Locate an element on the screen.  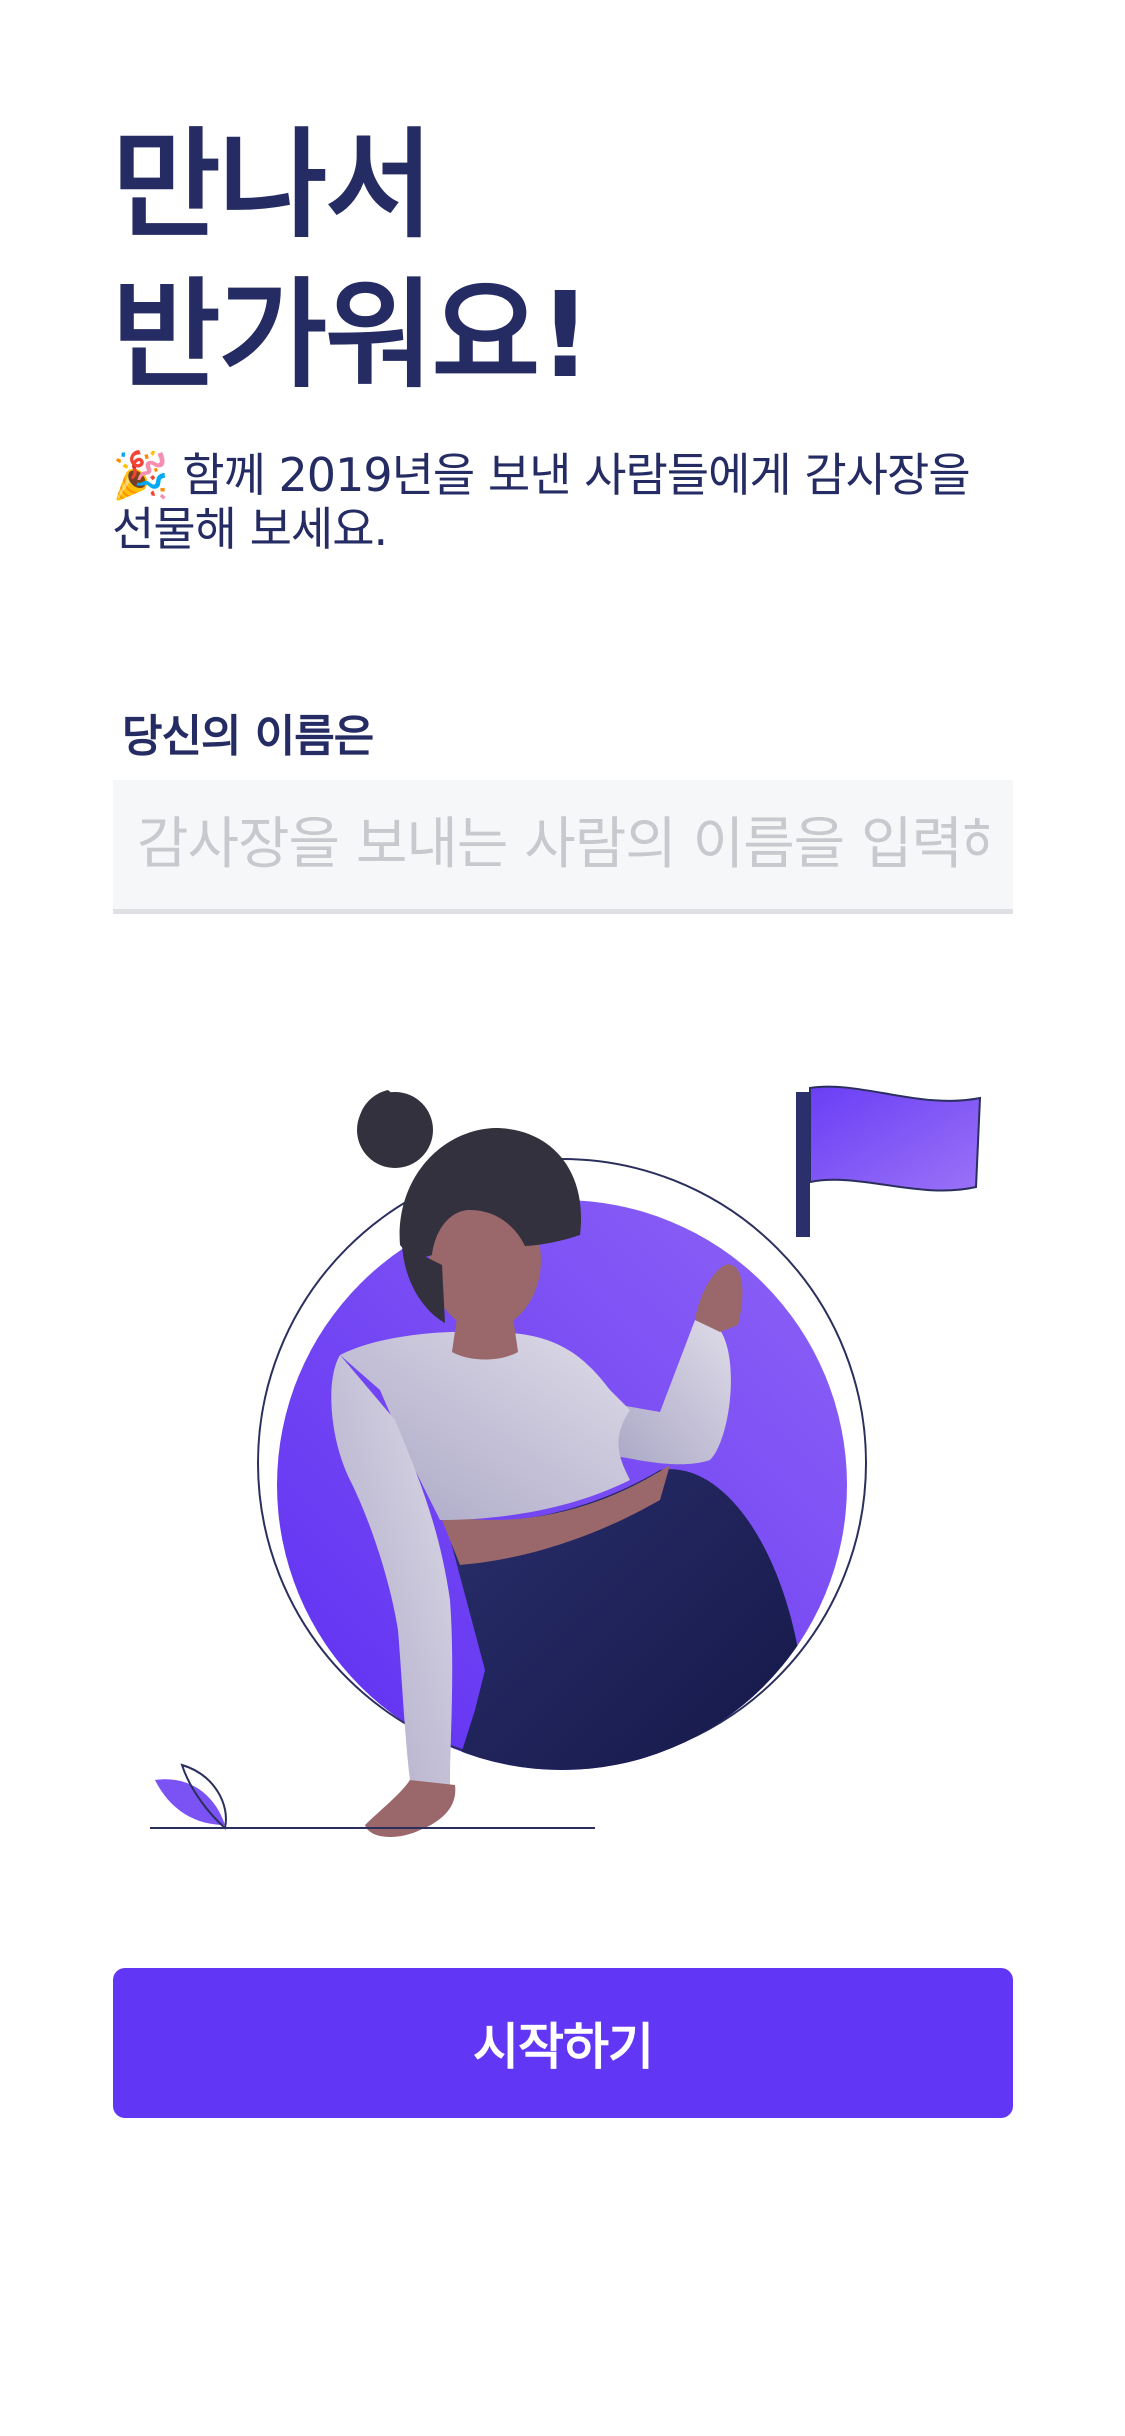
subtitle: 🎉 함께 2019년을 보낸 사람들에게 감사장을 선물해 보세요. is located at coordinates (562, 502).